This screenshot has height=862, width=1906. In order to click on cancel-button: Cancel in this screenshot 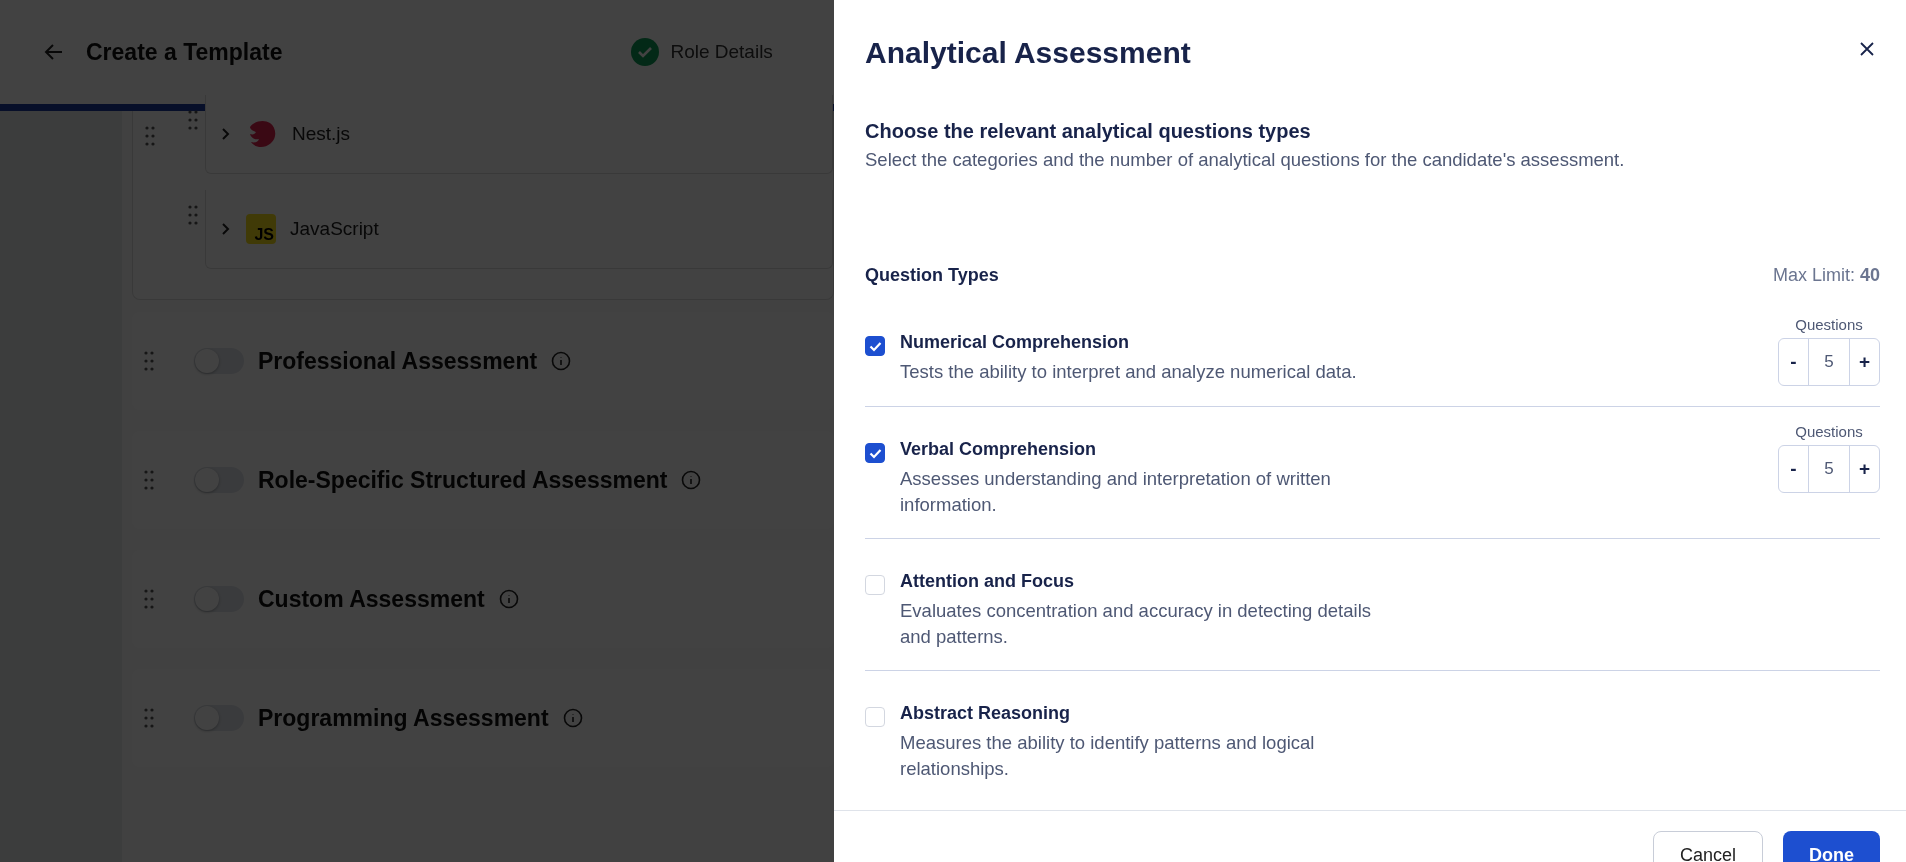, I will do `click(1707, 846)`.